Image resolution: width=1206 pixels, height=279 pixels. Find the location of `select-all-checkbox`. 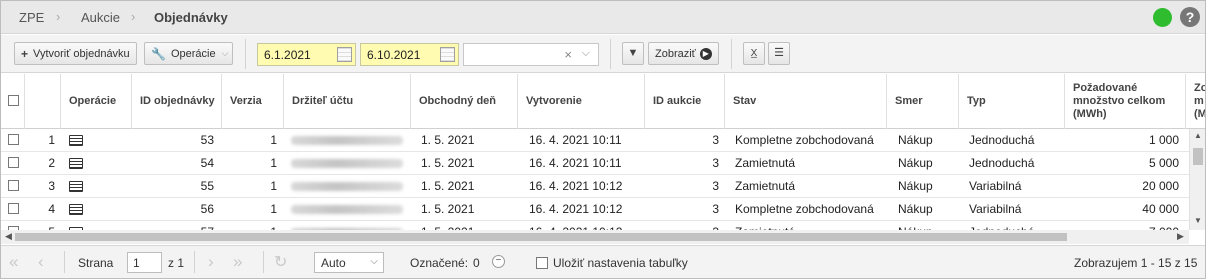

select-all-checkbox is located at coordinates (13, 100).